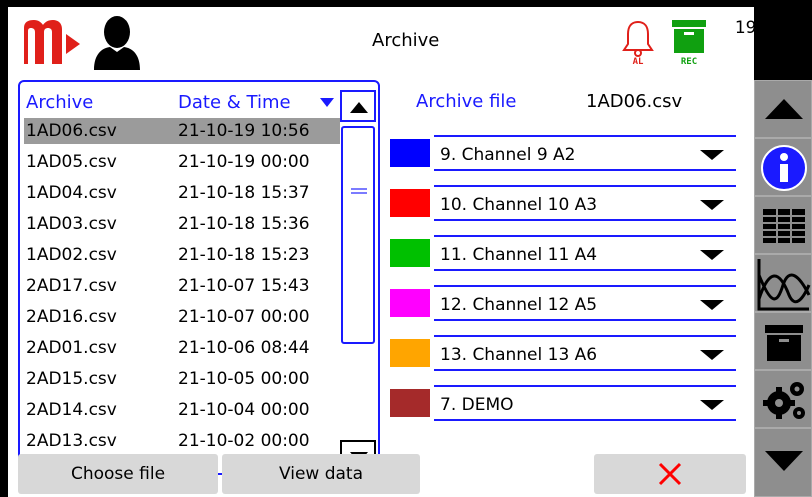  I want to click on alarm-label: AL, so click(638, 61).